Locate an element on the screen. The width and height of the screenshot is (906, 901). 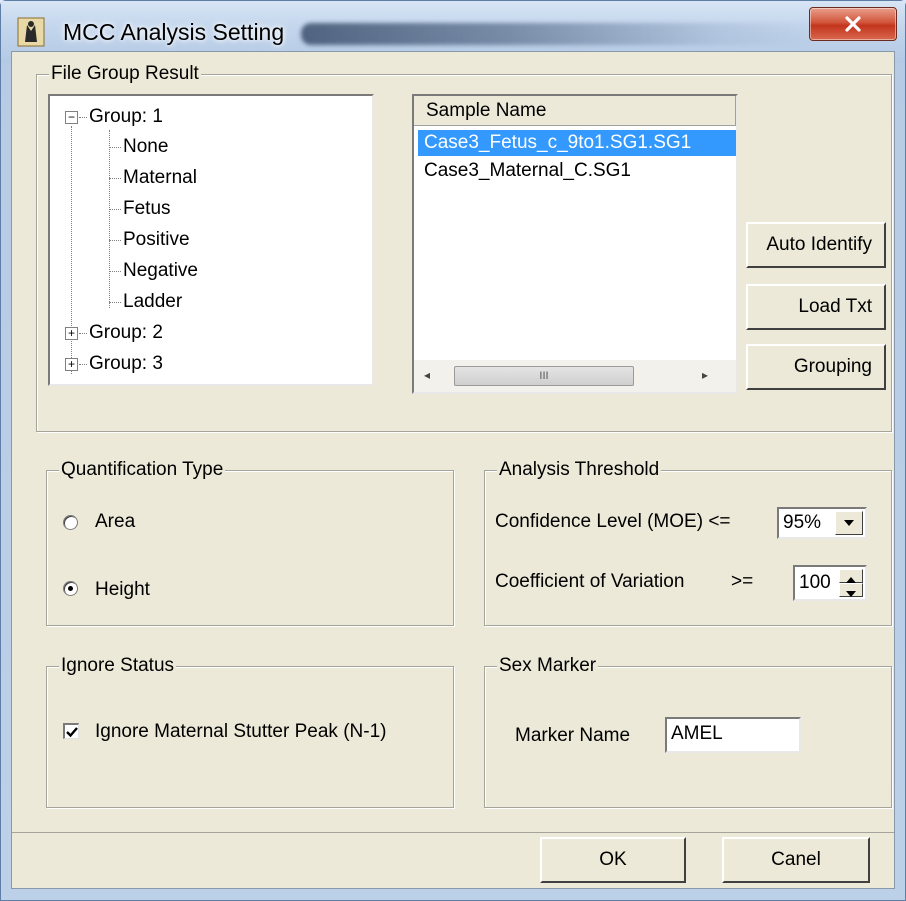
title-bar-decoration is located at coordinates (561, 34).